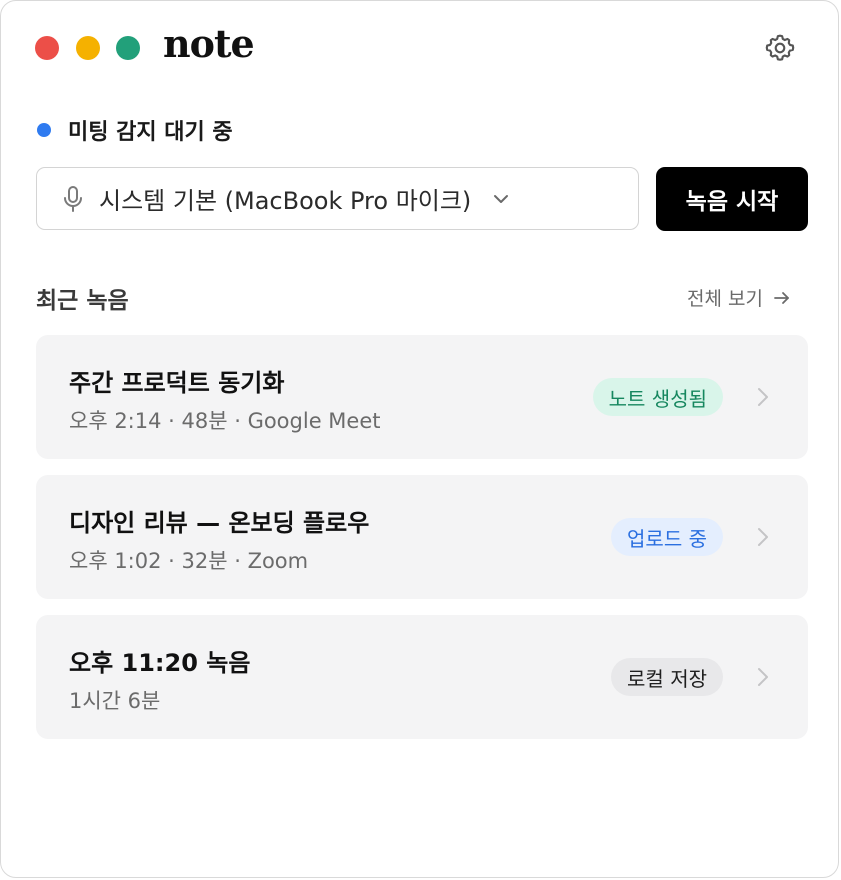  What do you see at coordinates (667, 537) in the screenshot?
I see `status-badge: 업로드 중` at bounding box center [667, 537].